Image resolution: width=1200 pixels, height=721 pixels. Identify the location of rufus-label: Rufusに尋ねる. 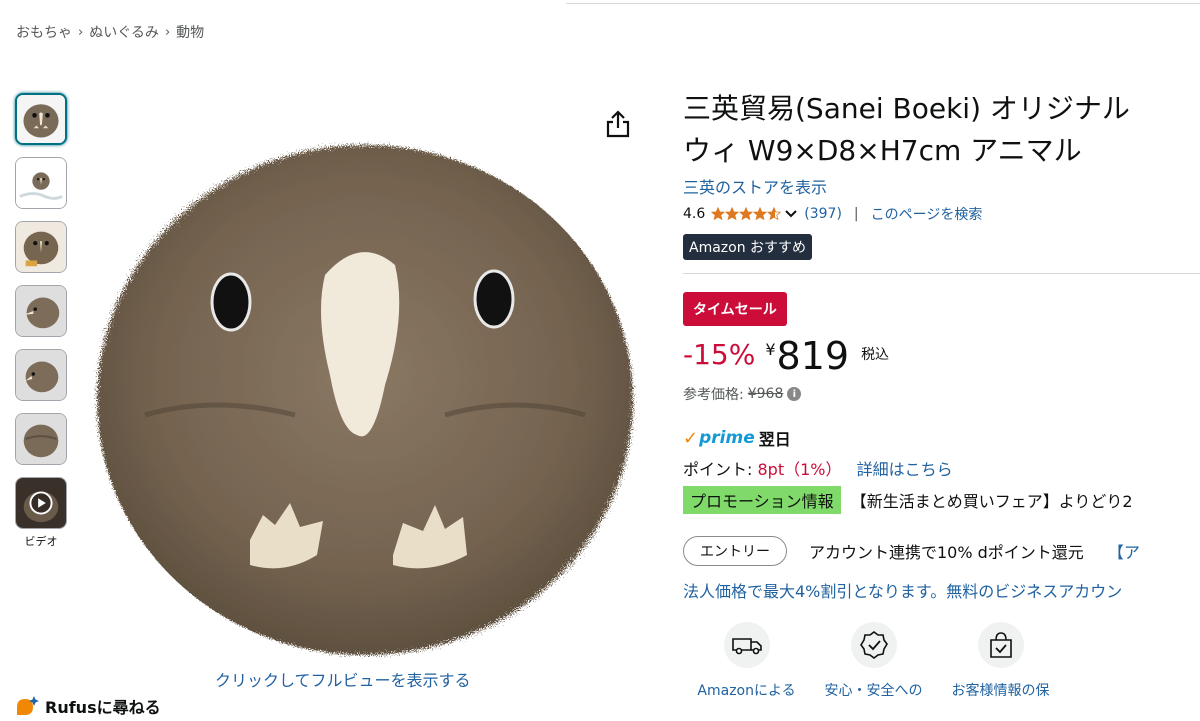
(103, 707).